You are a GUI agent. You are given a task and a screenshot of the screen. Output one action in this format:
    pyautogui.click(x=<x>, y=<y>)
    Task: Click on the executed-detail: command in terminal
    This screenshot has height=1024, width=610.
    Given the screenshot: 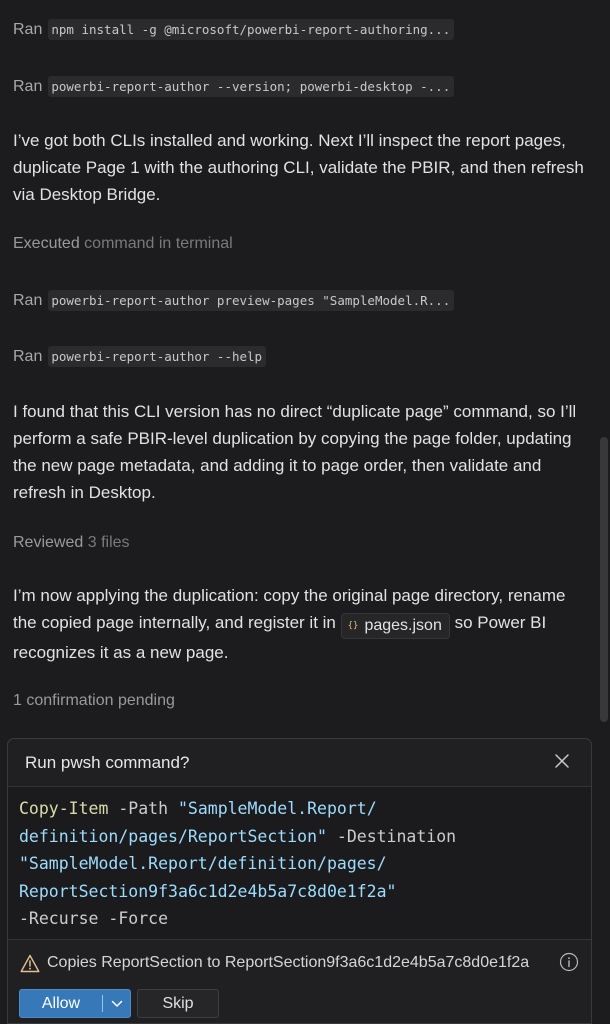 What is the action you would take?
    pyautogui.click(x=158, y=243)
    